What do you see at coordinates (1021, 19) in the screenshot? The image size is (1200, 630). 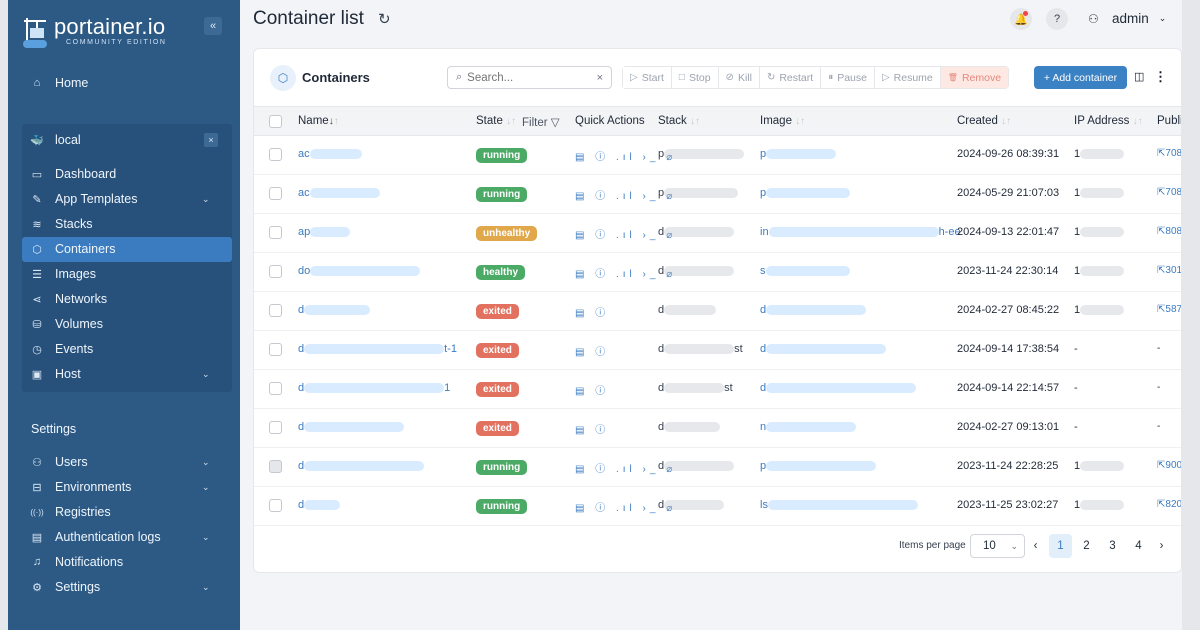 I see `notifications-bell-icon: 🔔` at bounding box center [1021, 19].